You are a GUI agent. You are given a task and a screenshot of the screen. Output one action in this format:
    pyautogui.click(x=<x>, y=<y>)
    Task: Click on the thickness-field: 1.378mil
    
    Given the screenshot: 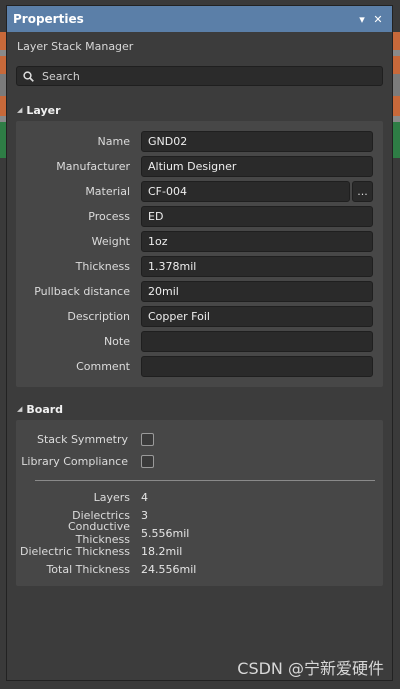 What is the action you would take?
    pyautogui.click(x=257, y=266)
    